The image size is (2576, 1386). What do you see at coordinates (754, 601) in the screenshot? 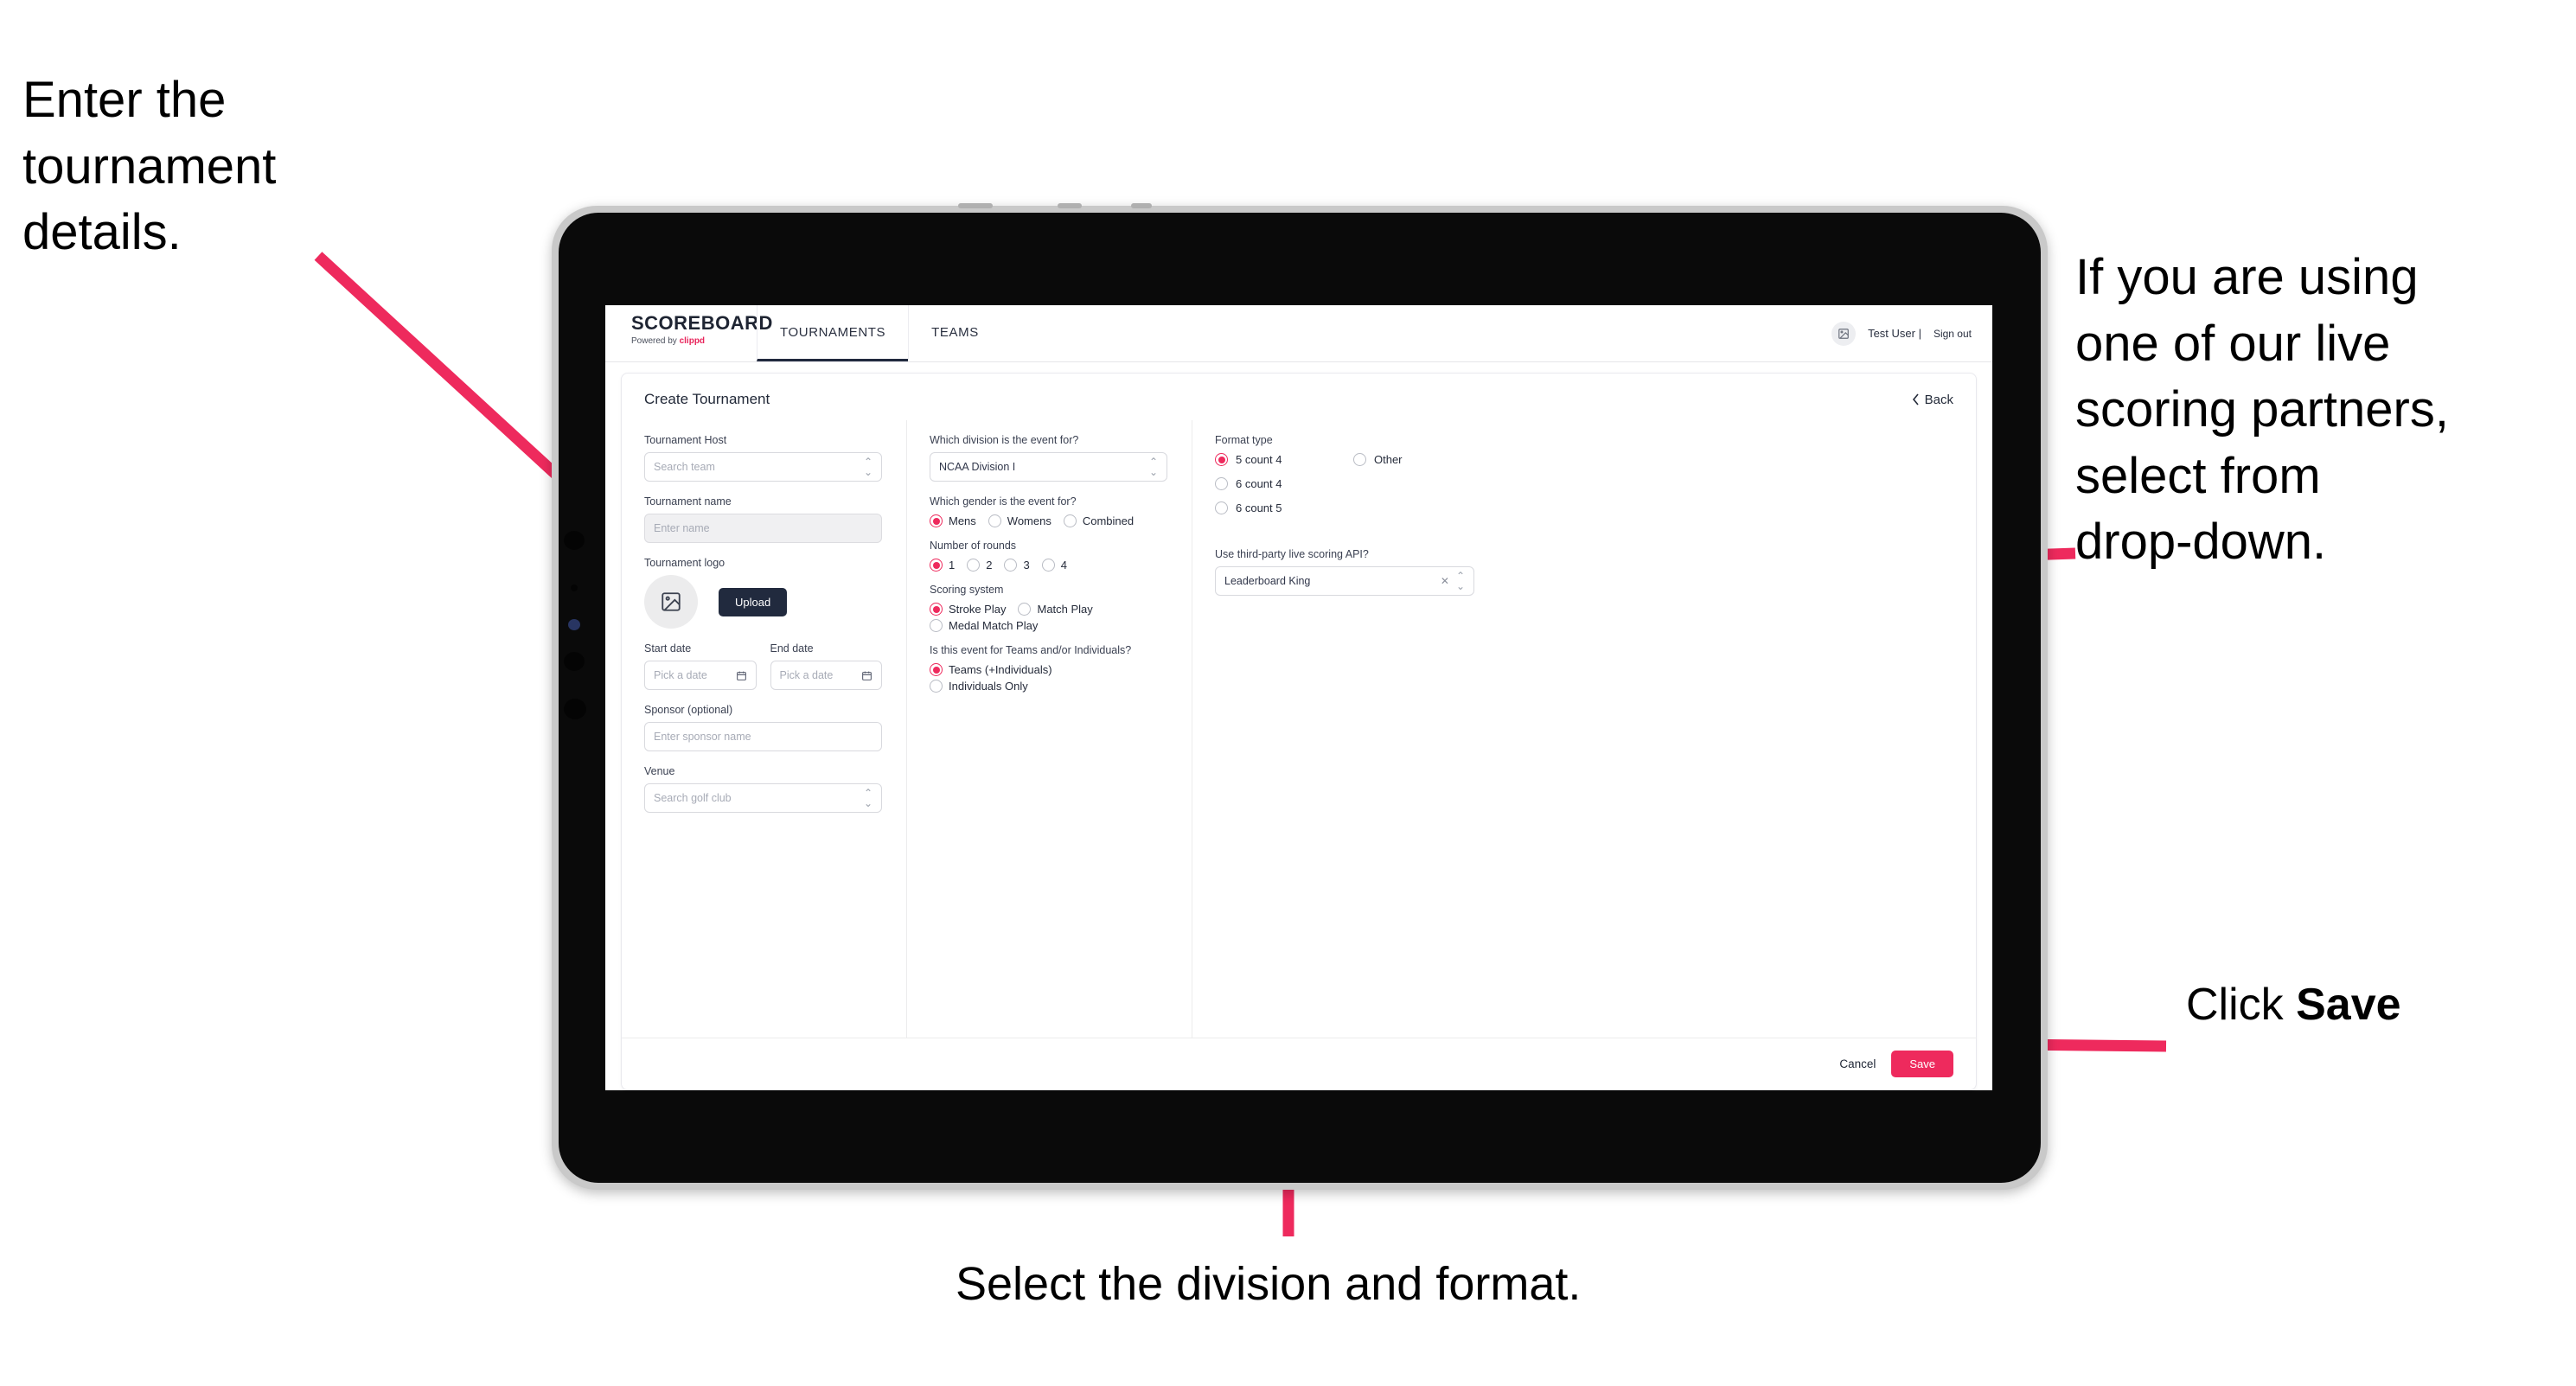
I see `upload-button: Upload` at bounding box center [754, 601].